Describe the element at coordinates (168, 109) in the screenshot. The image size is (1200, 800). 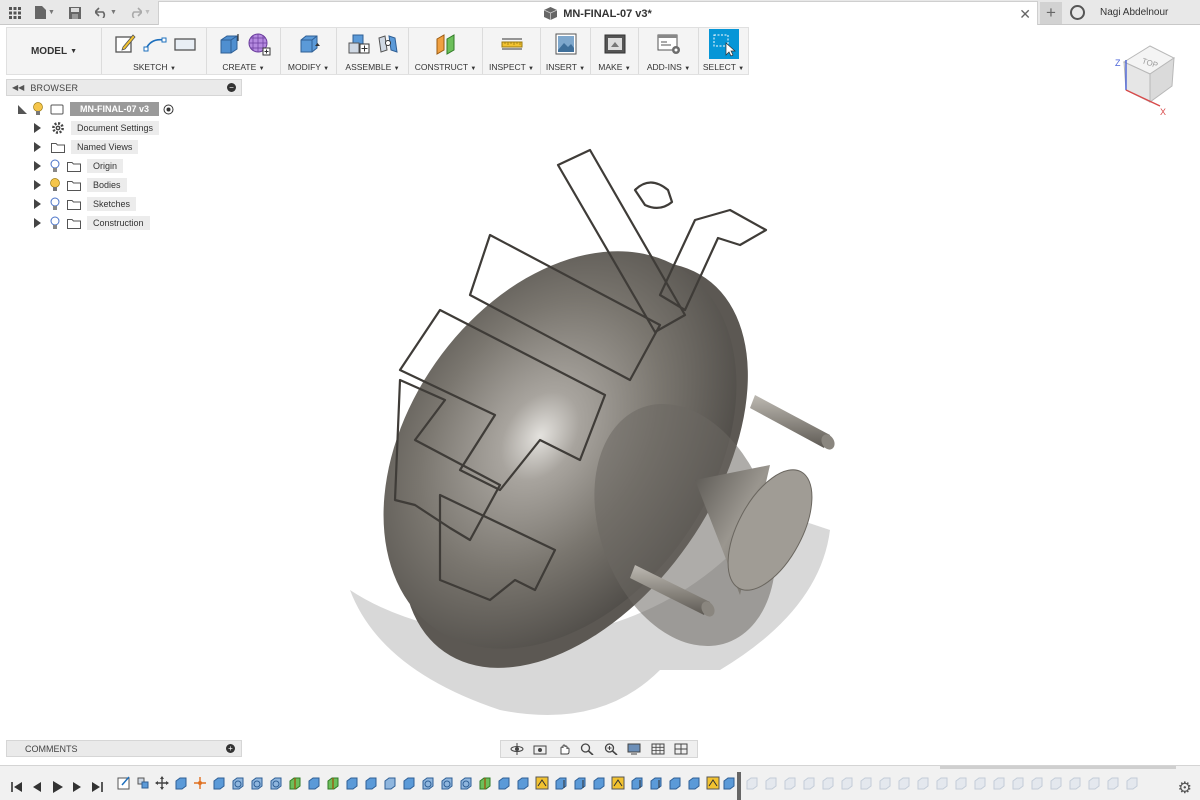
I see `activate-radio-icon` at that location.